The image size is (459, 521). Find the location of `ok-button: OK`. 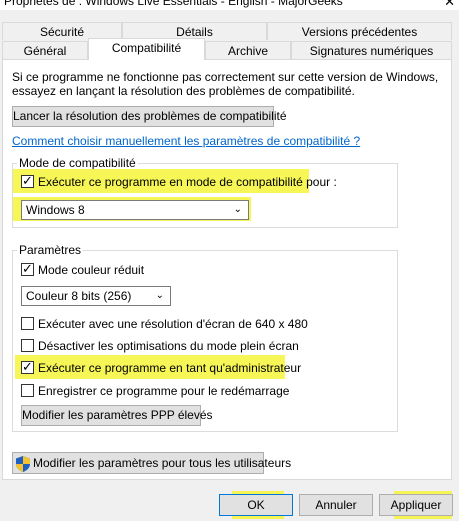

ok-button: OK is located at coordinates (256, 505).